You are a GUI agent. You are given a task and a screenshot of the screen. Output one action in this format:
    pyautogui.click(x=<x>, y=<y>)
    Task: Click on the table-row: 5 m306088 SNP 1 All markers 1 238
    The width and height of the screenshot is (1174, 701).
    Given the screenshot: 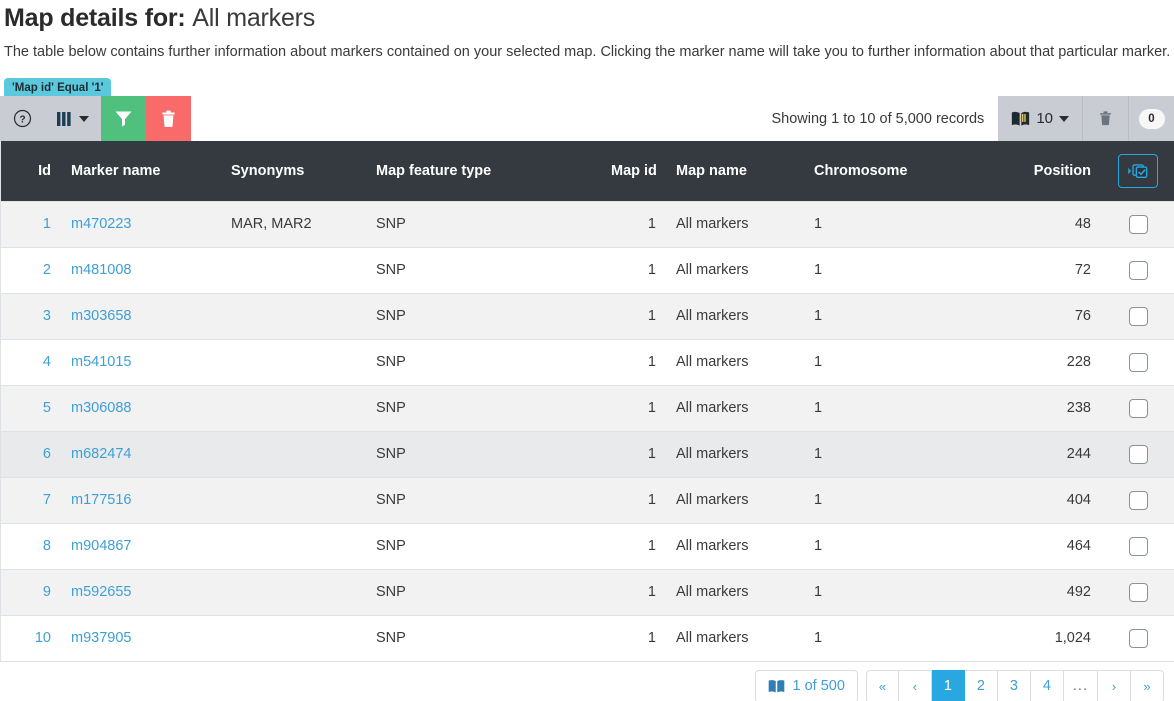 What is the action you would take?
    pyautogui.click(x=587, y=408)
    